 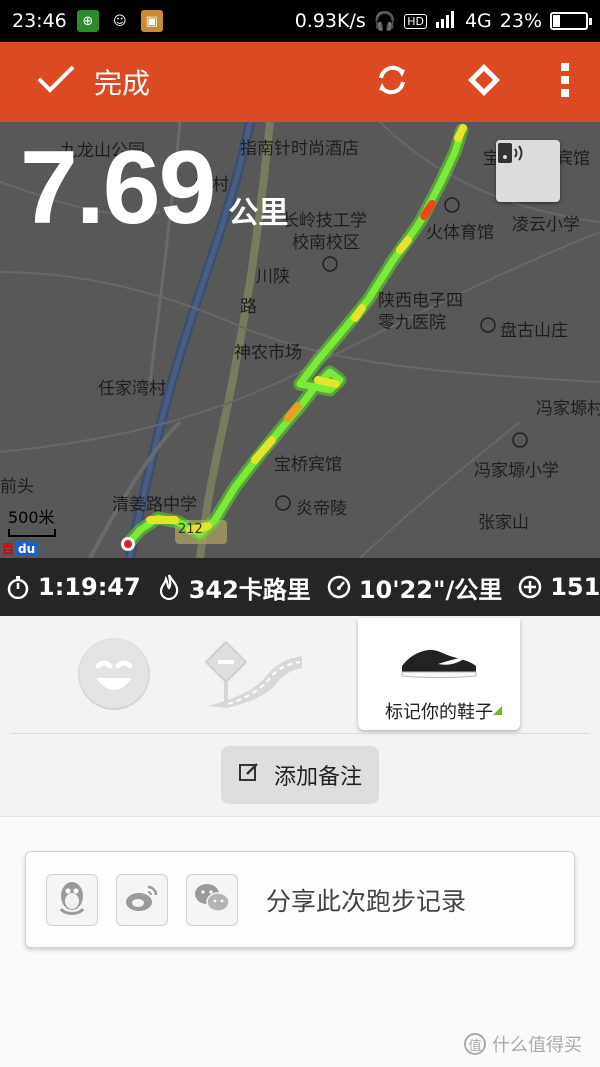 I want to click on hd-badge: HD, so click(x=415, y=21).